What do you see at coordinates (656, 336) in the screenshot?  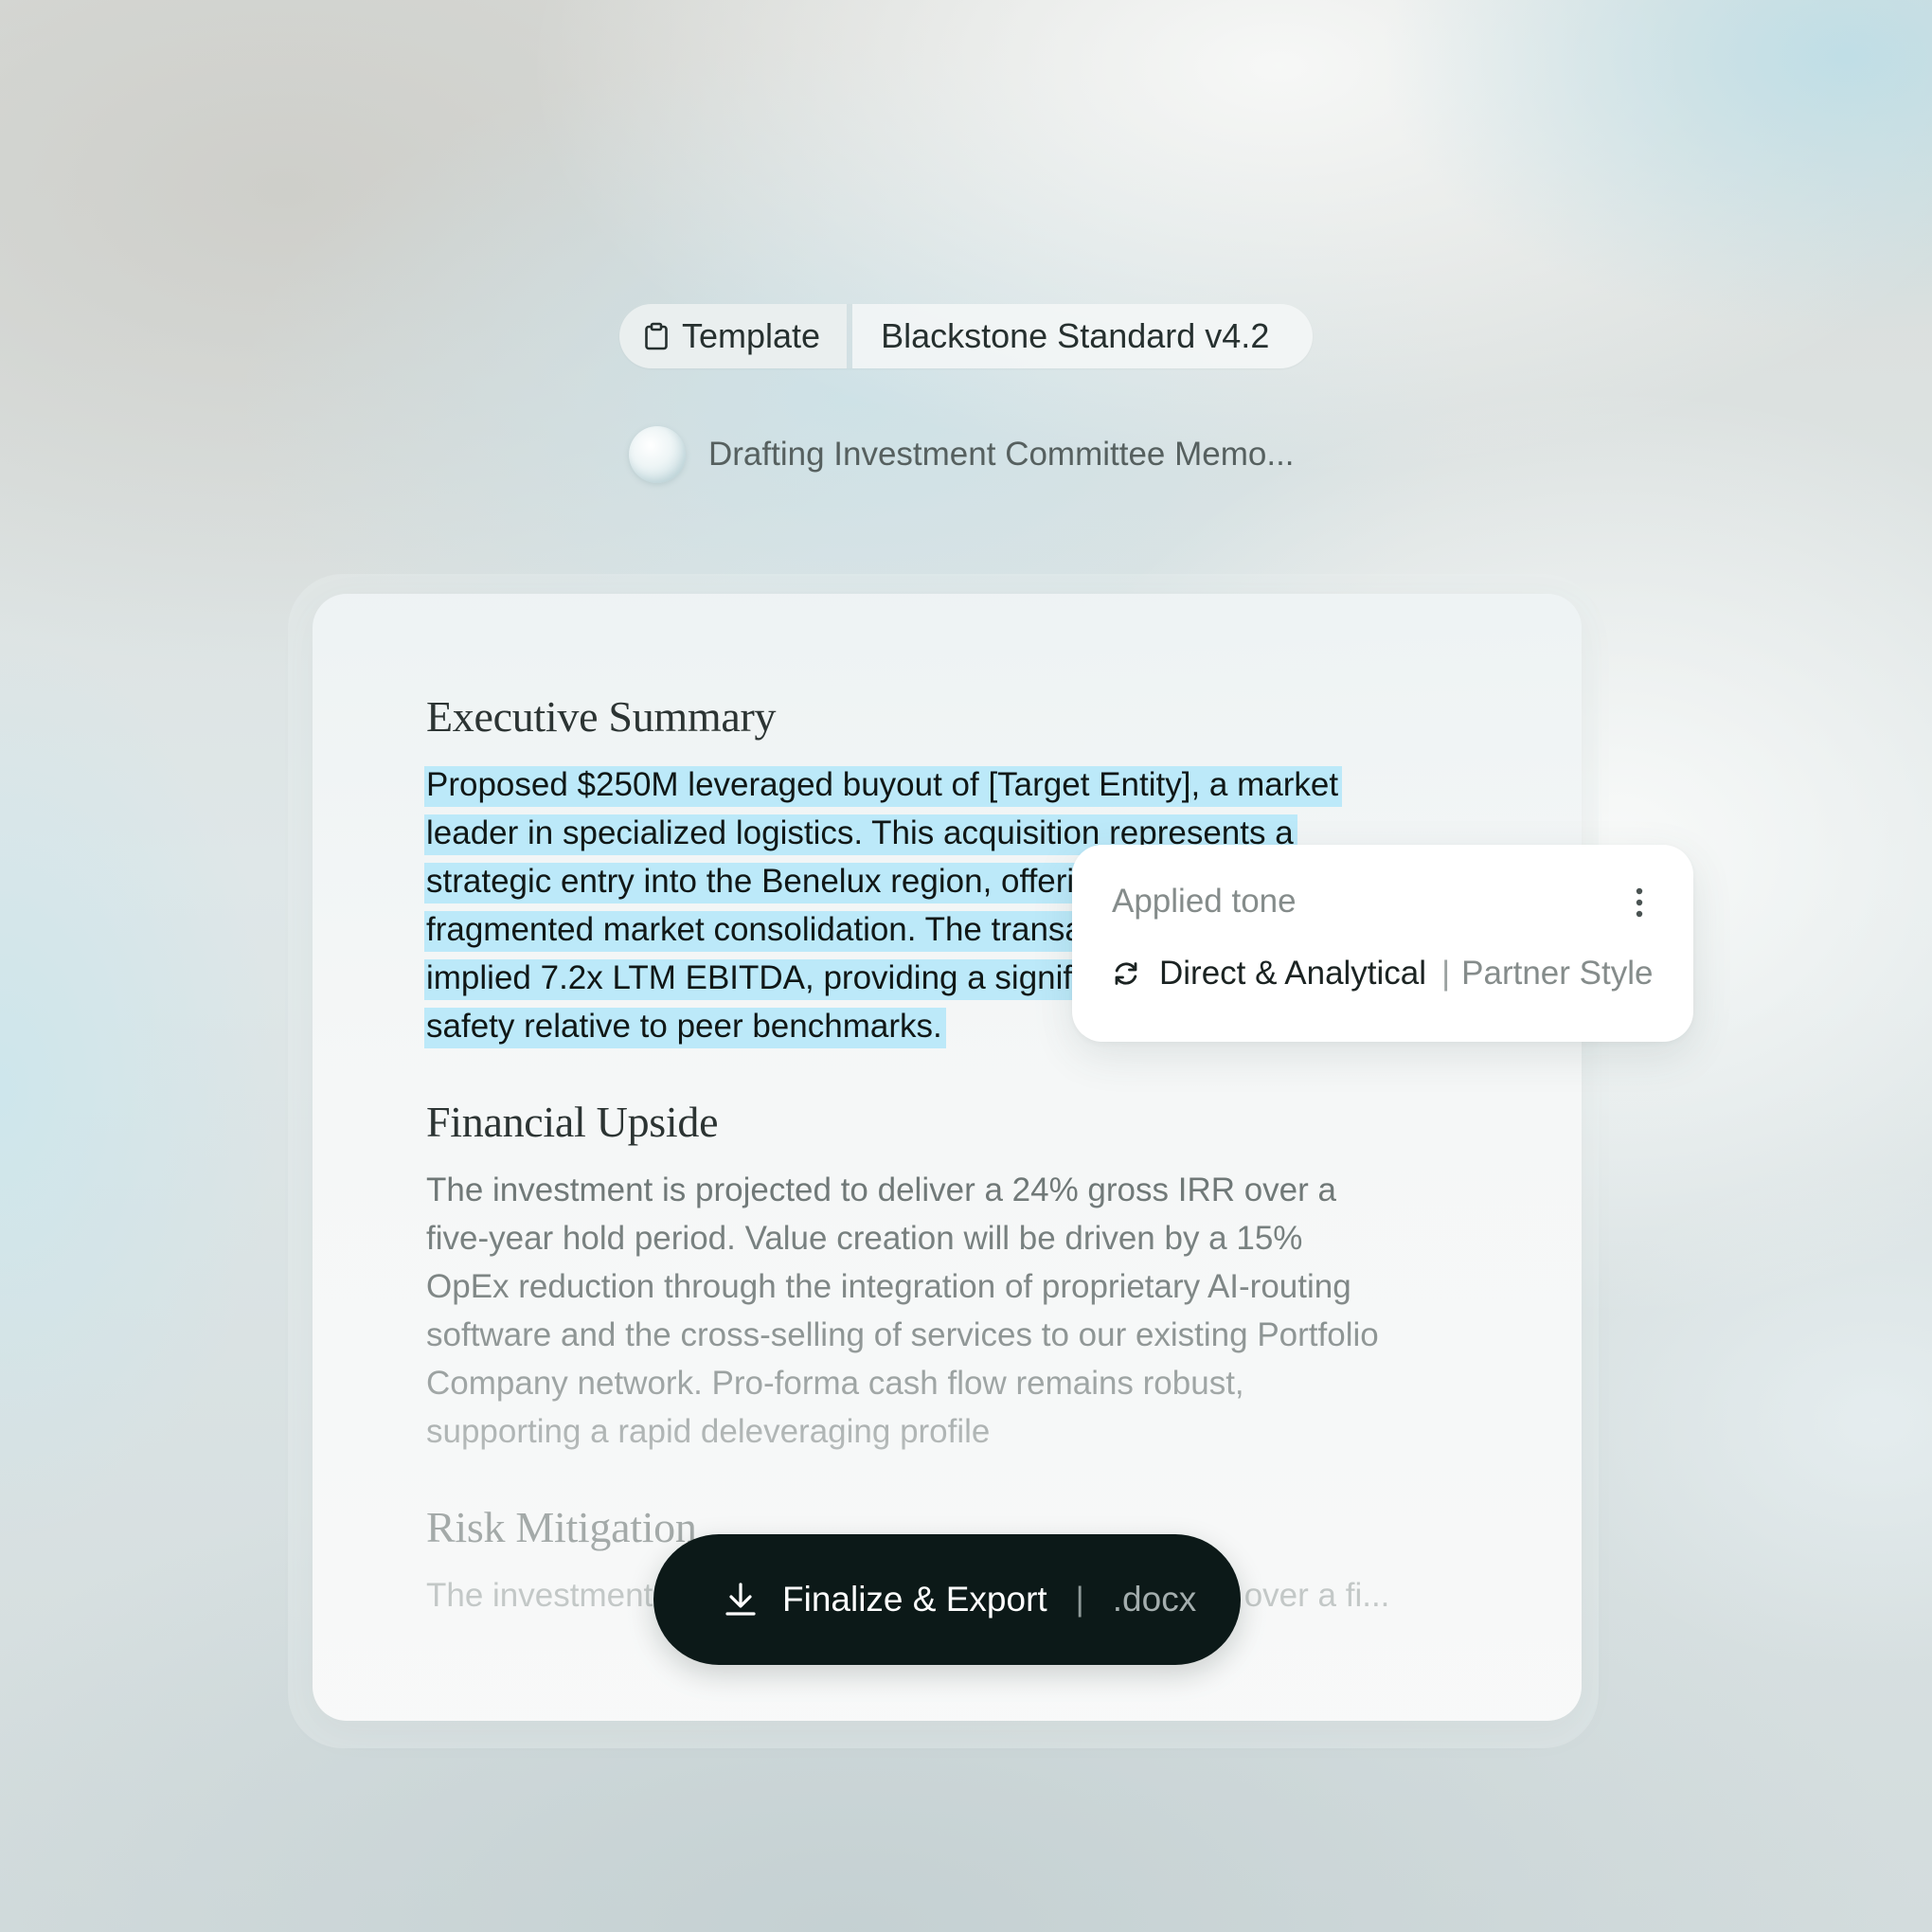 I see `clipboard-icon` at bounding box center [656, 336].